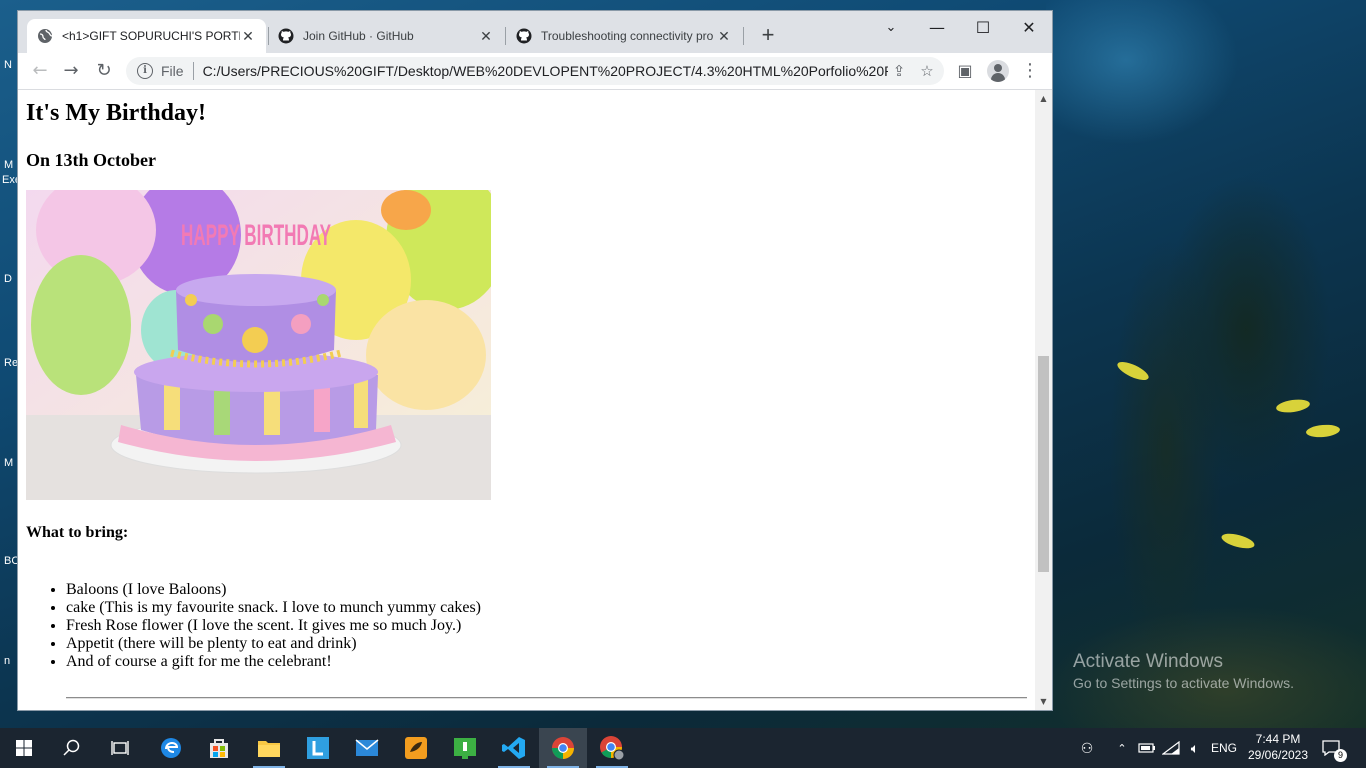 The width and height of the screenshot is (1366, 768). I want to click on desktop-icon-label: D, so click(8, 279).